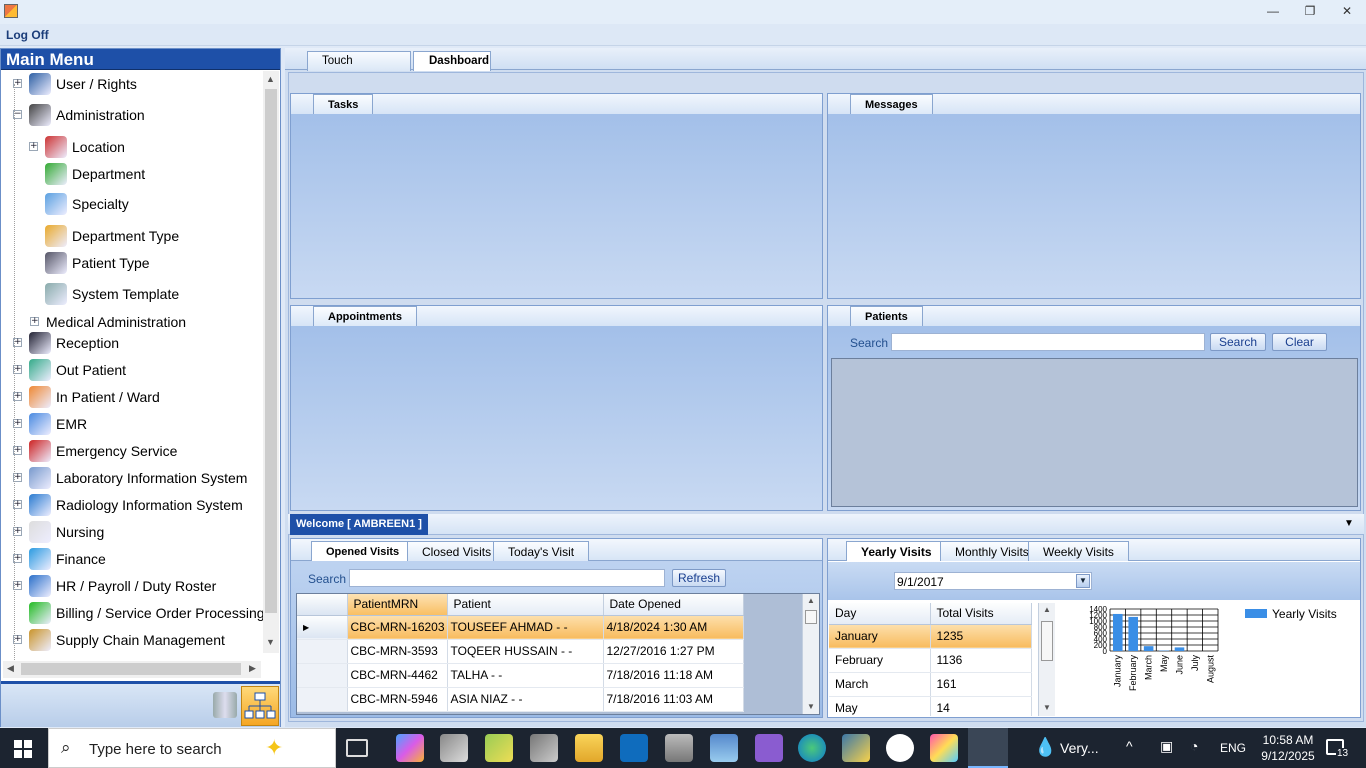  Describe the element at coordinates (811, 617) in the screenshot. I see `grid-scroll-thumb` at that location.